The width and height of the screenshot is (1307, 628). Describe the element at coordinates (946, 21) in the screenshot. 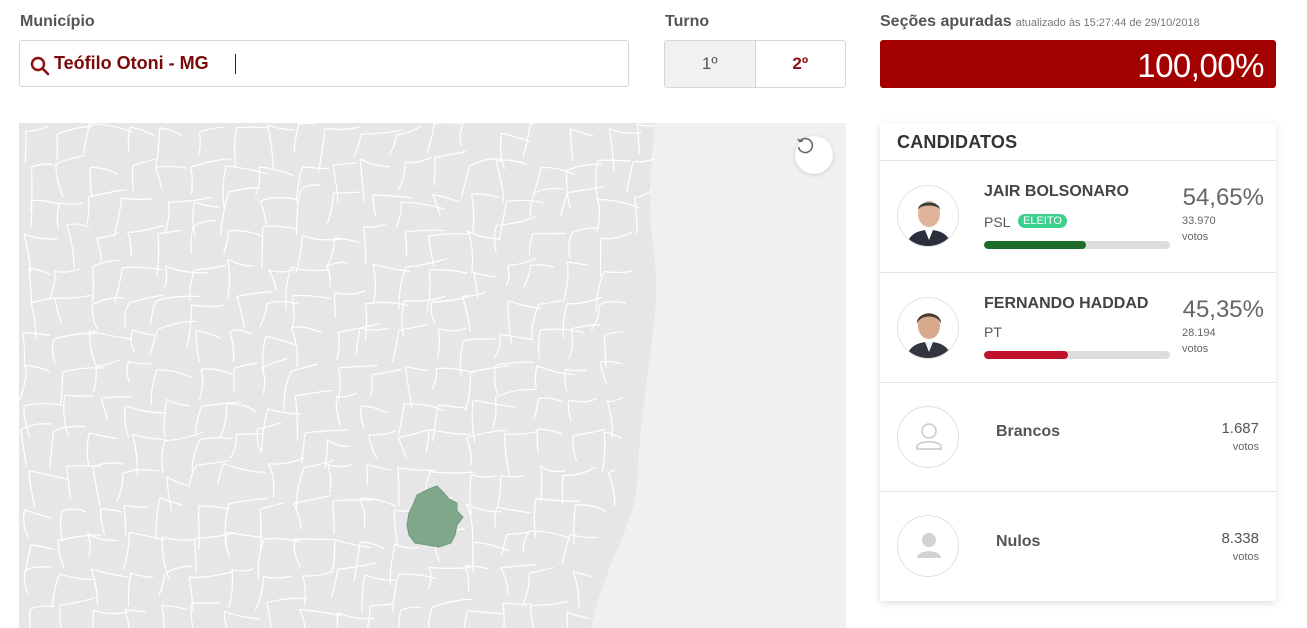

I see `secoes-title: Seções apuradas` at that location.